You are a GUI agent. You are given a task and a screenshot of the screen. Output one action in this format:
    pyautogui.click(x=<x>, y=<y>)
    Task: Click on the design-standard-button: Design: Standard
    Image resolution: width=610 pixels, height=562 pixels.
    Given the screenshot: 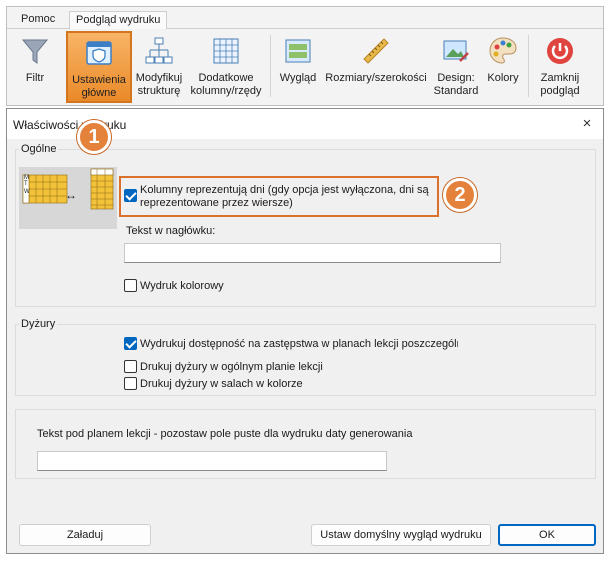 What is the action you would take?
    pyautogui.click(x=456, y=67)
    